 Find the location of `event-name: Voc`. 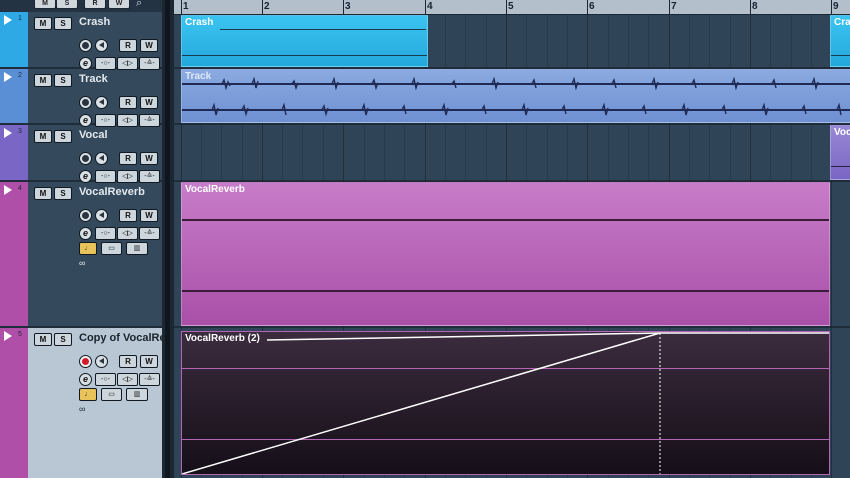

event-name: Voc is located at coordinates (842, 132).